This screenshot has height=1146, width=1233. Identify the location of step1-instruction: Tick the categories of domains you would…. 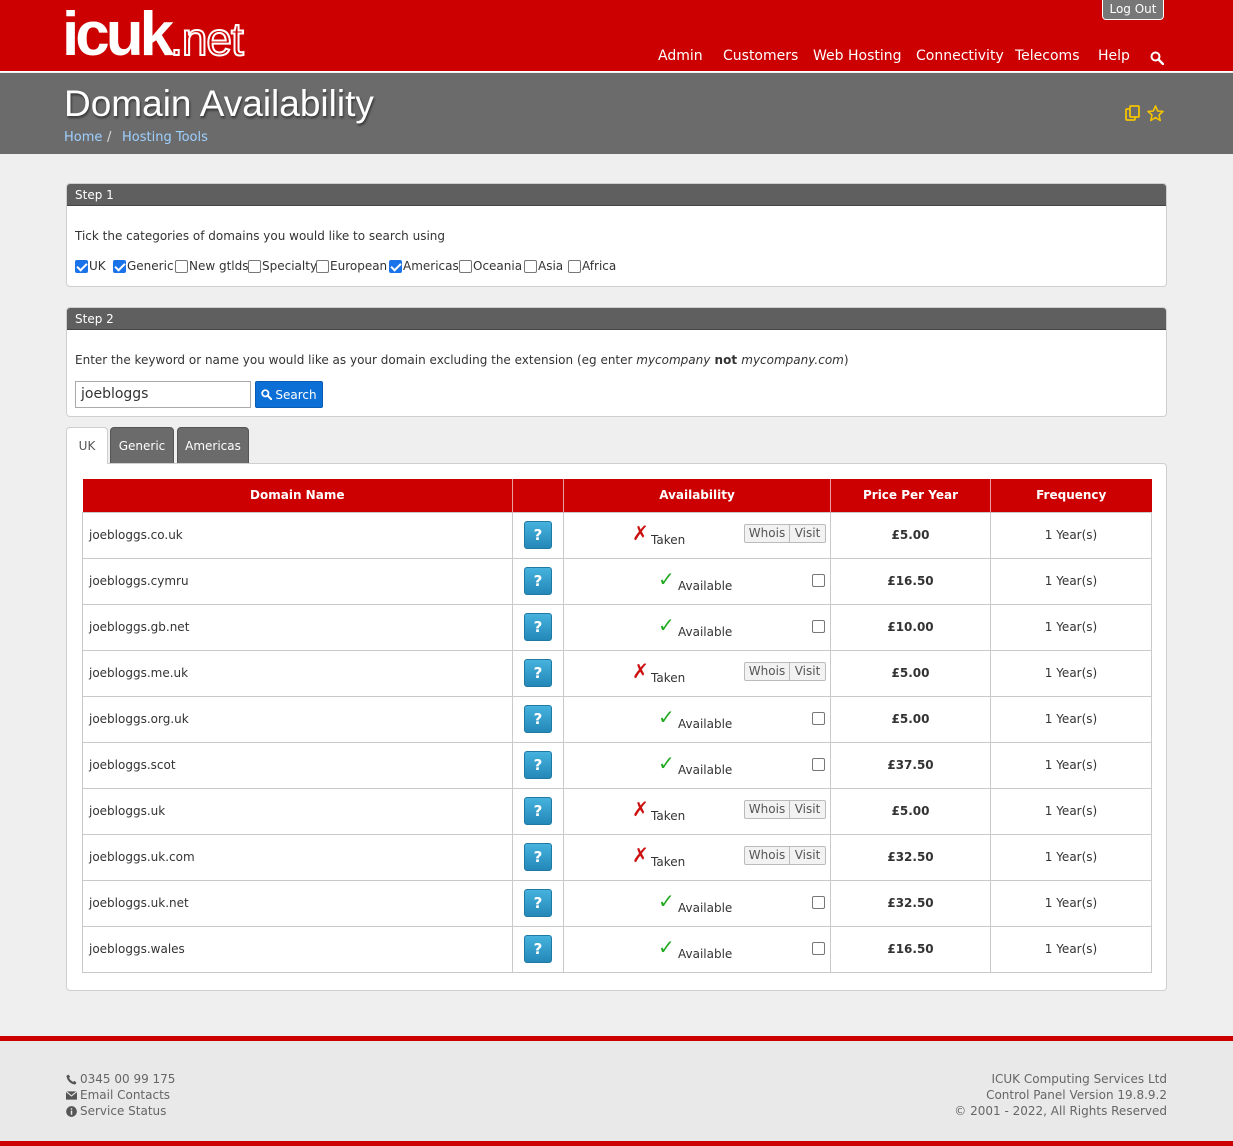
(260, 236).